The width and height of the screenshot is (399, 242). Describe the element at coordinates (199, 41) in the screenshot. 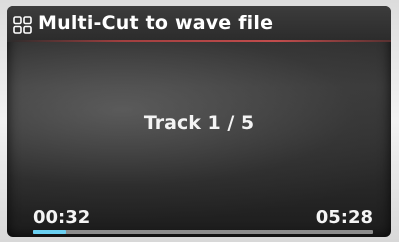

I see `title-underline` at that location.